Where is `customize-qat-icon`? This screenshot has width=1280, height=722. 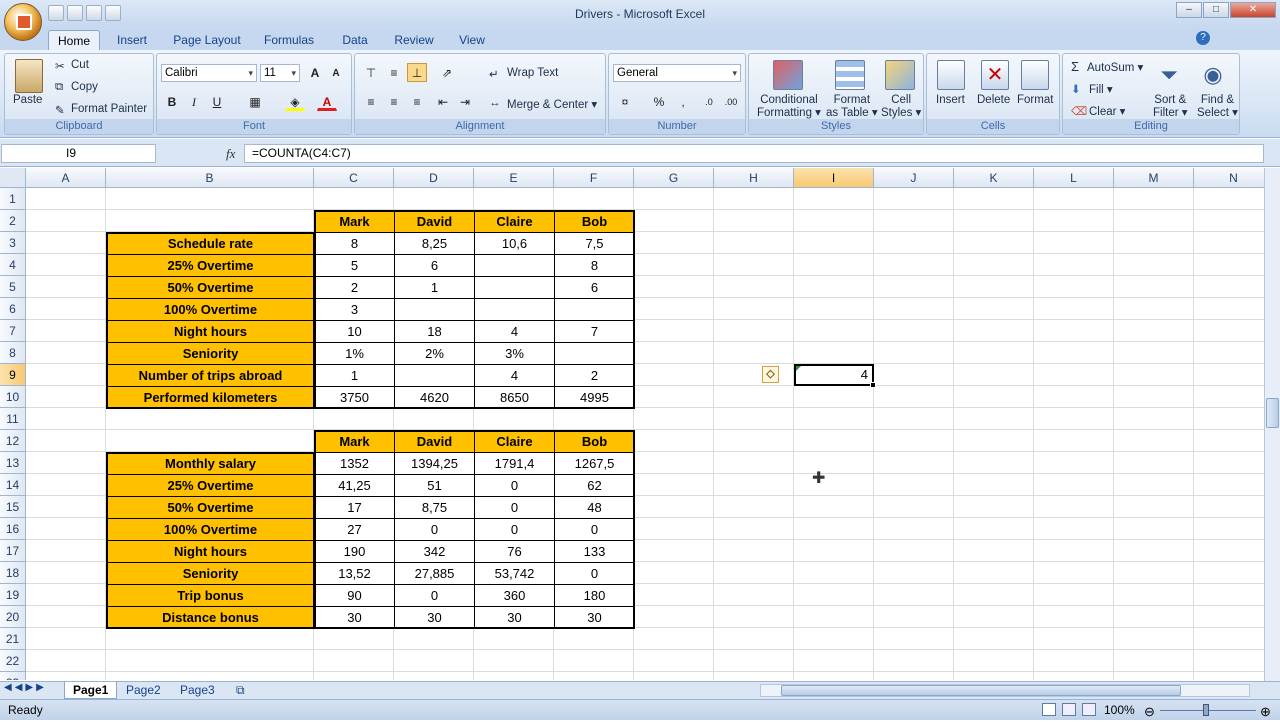 customize-qat-icon is located at coordinates (113, 13).